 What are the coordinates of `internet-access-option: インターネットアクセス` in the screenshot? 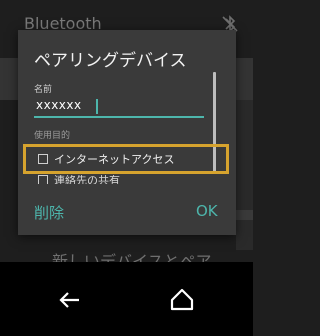 It's located at (106, 159).